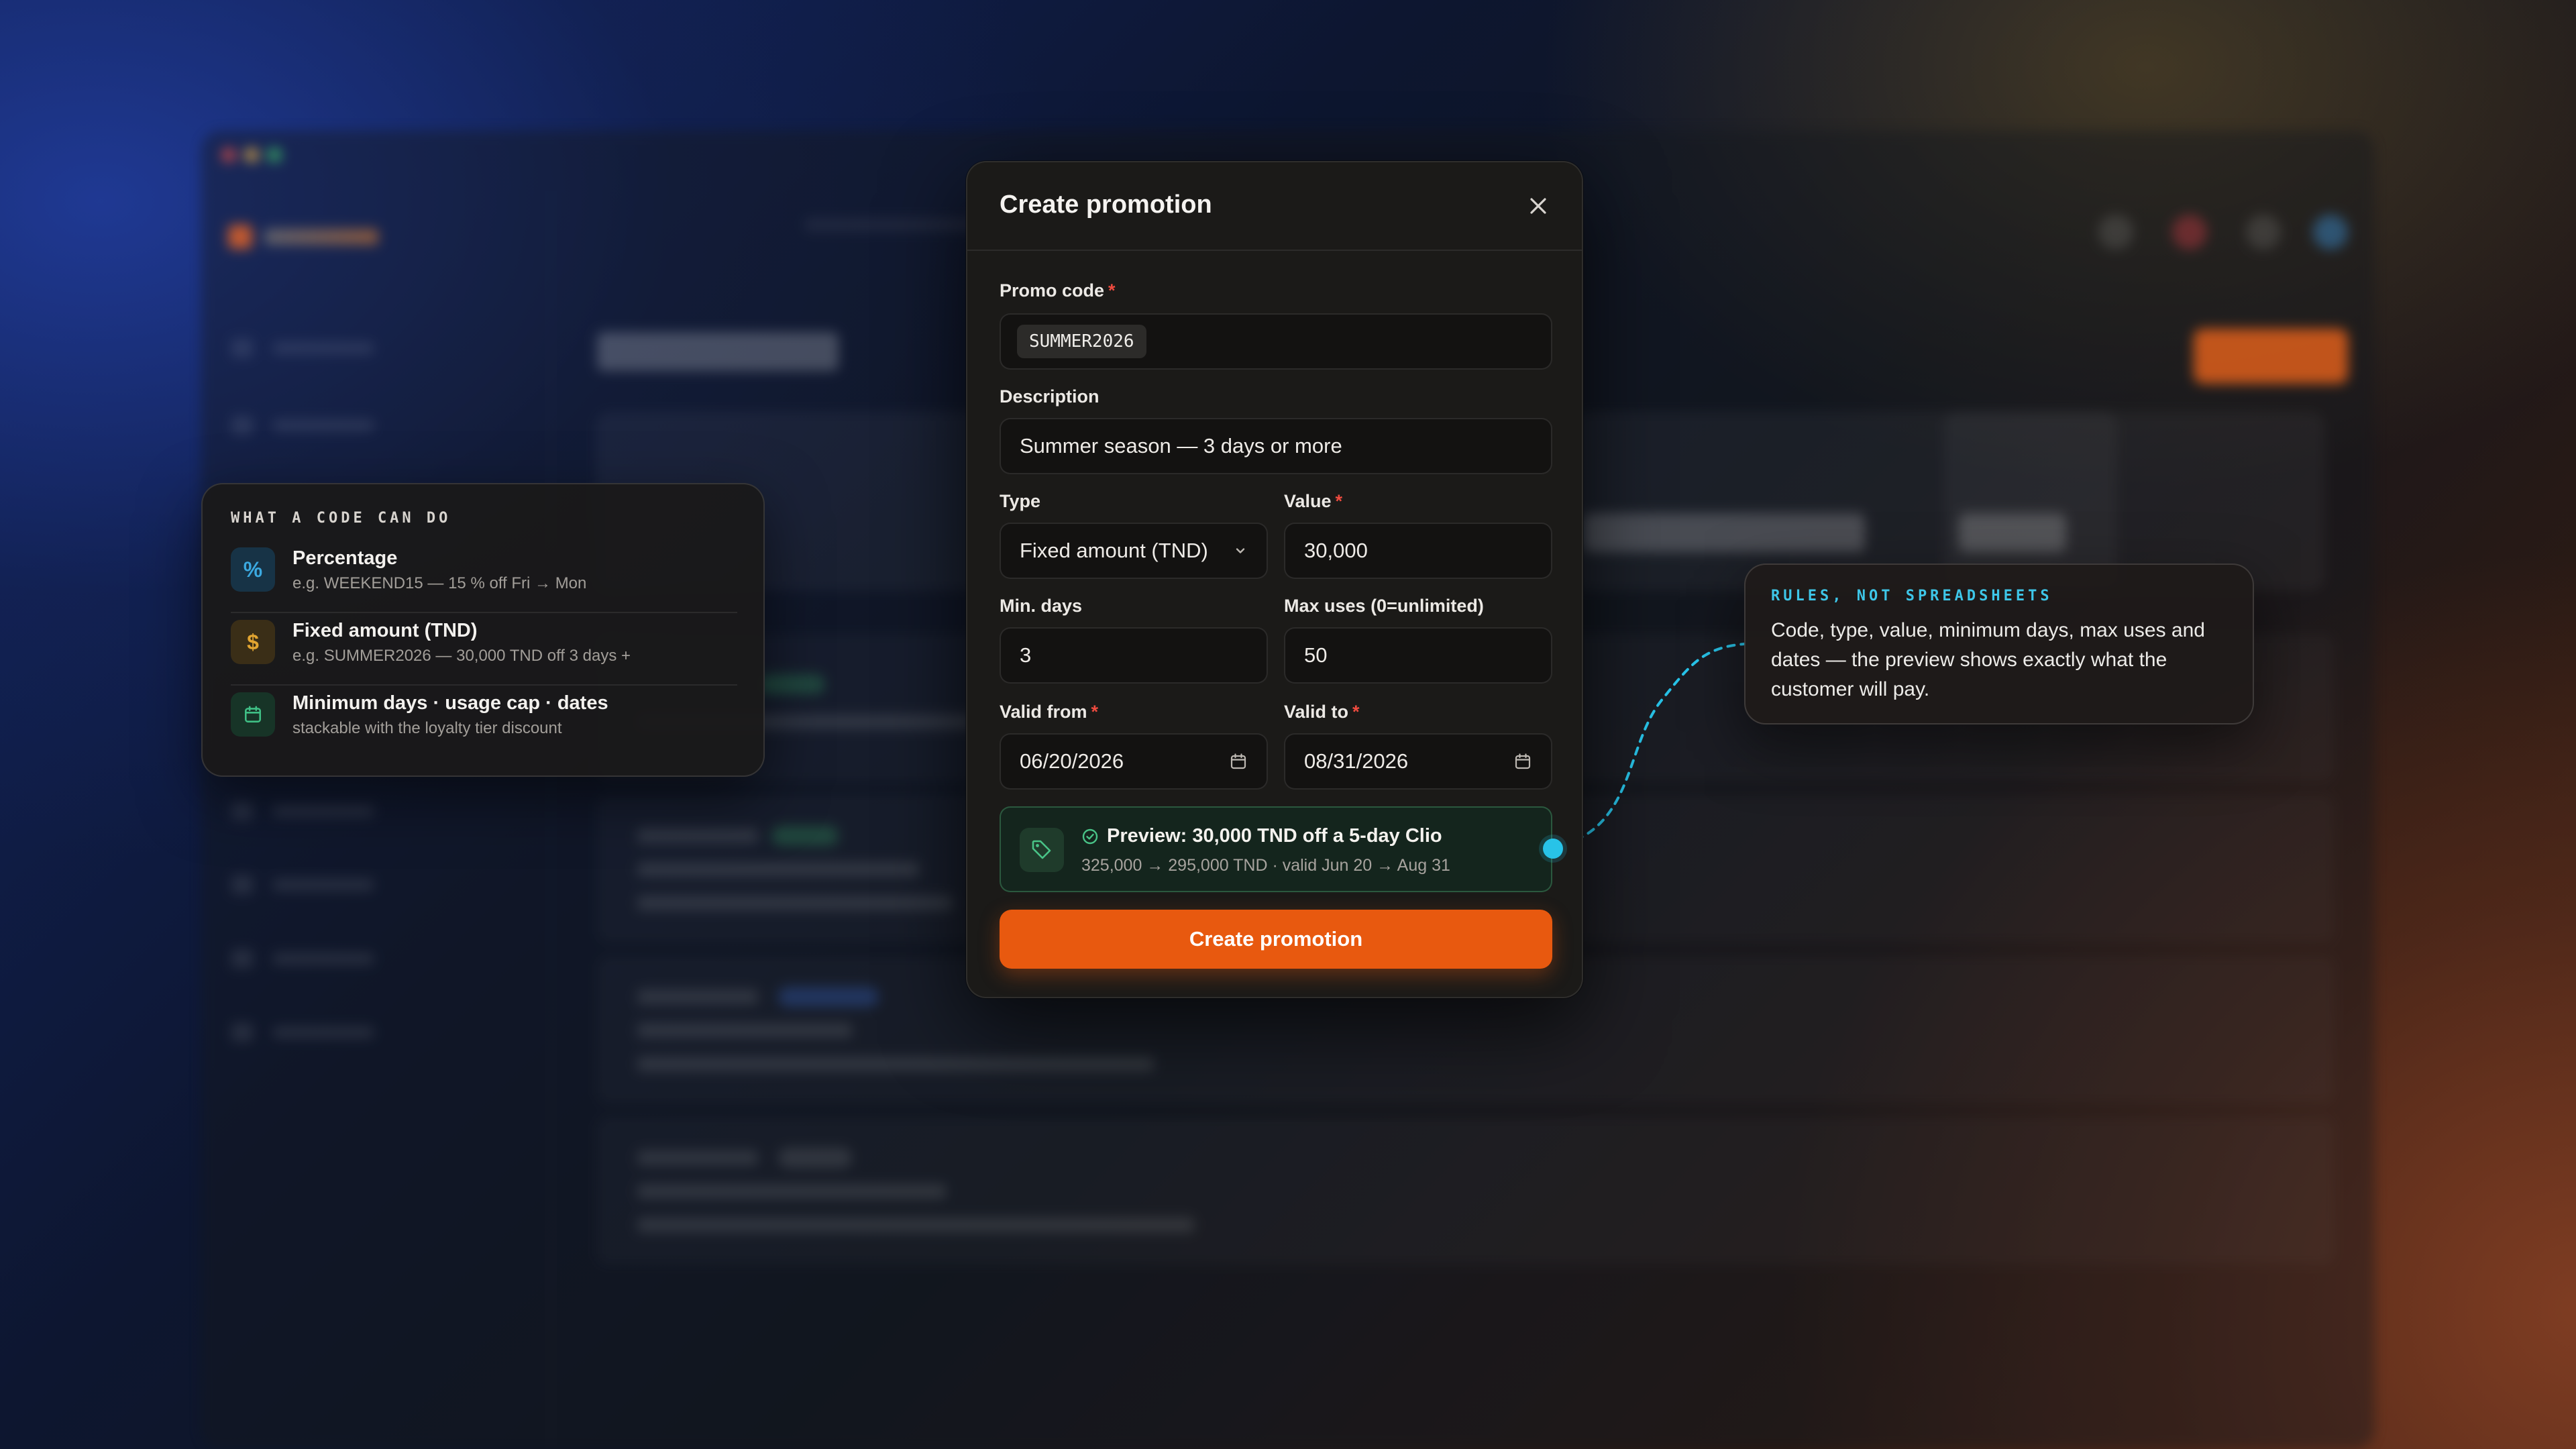 This screenshot has height=1449, width=2576. What do you see at coordinates (1058, 290) in the screenshot?
I see `promo-code-label: Promo code *` at bounding box center [1058, 290].